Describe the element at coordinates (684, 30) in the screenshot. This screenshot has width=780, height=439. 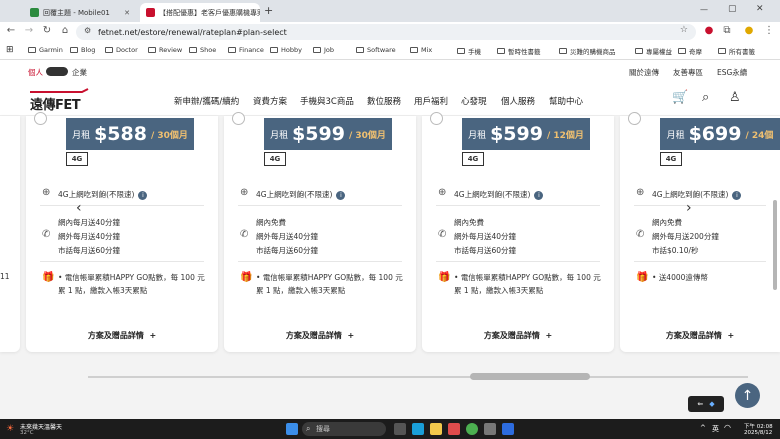
I see `bookmark-star-icon: ☆` at that location.